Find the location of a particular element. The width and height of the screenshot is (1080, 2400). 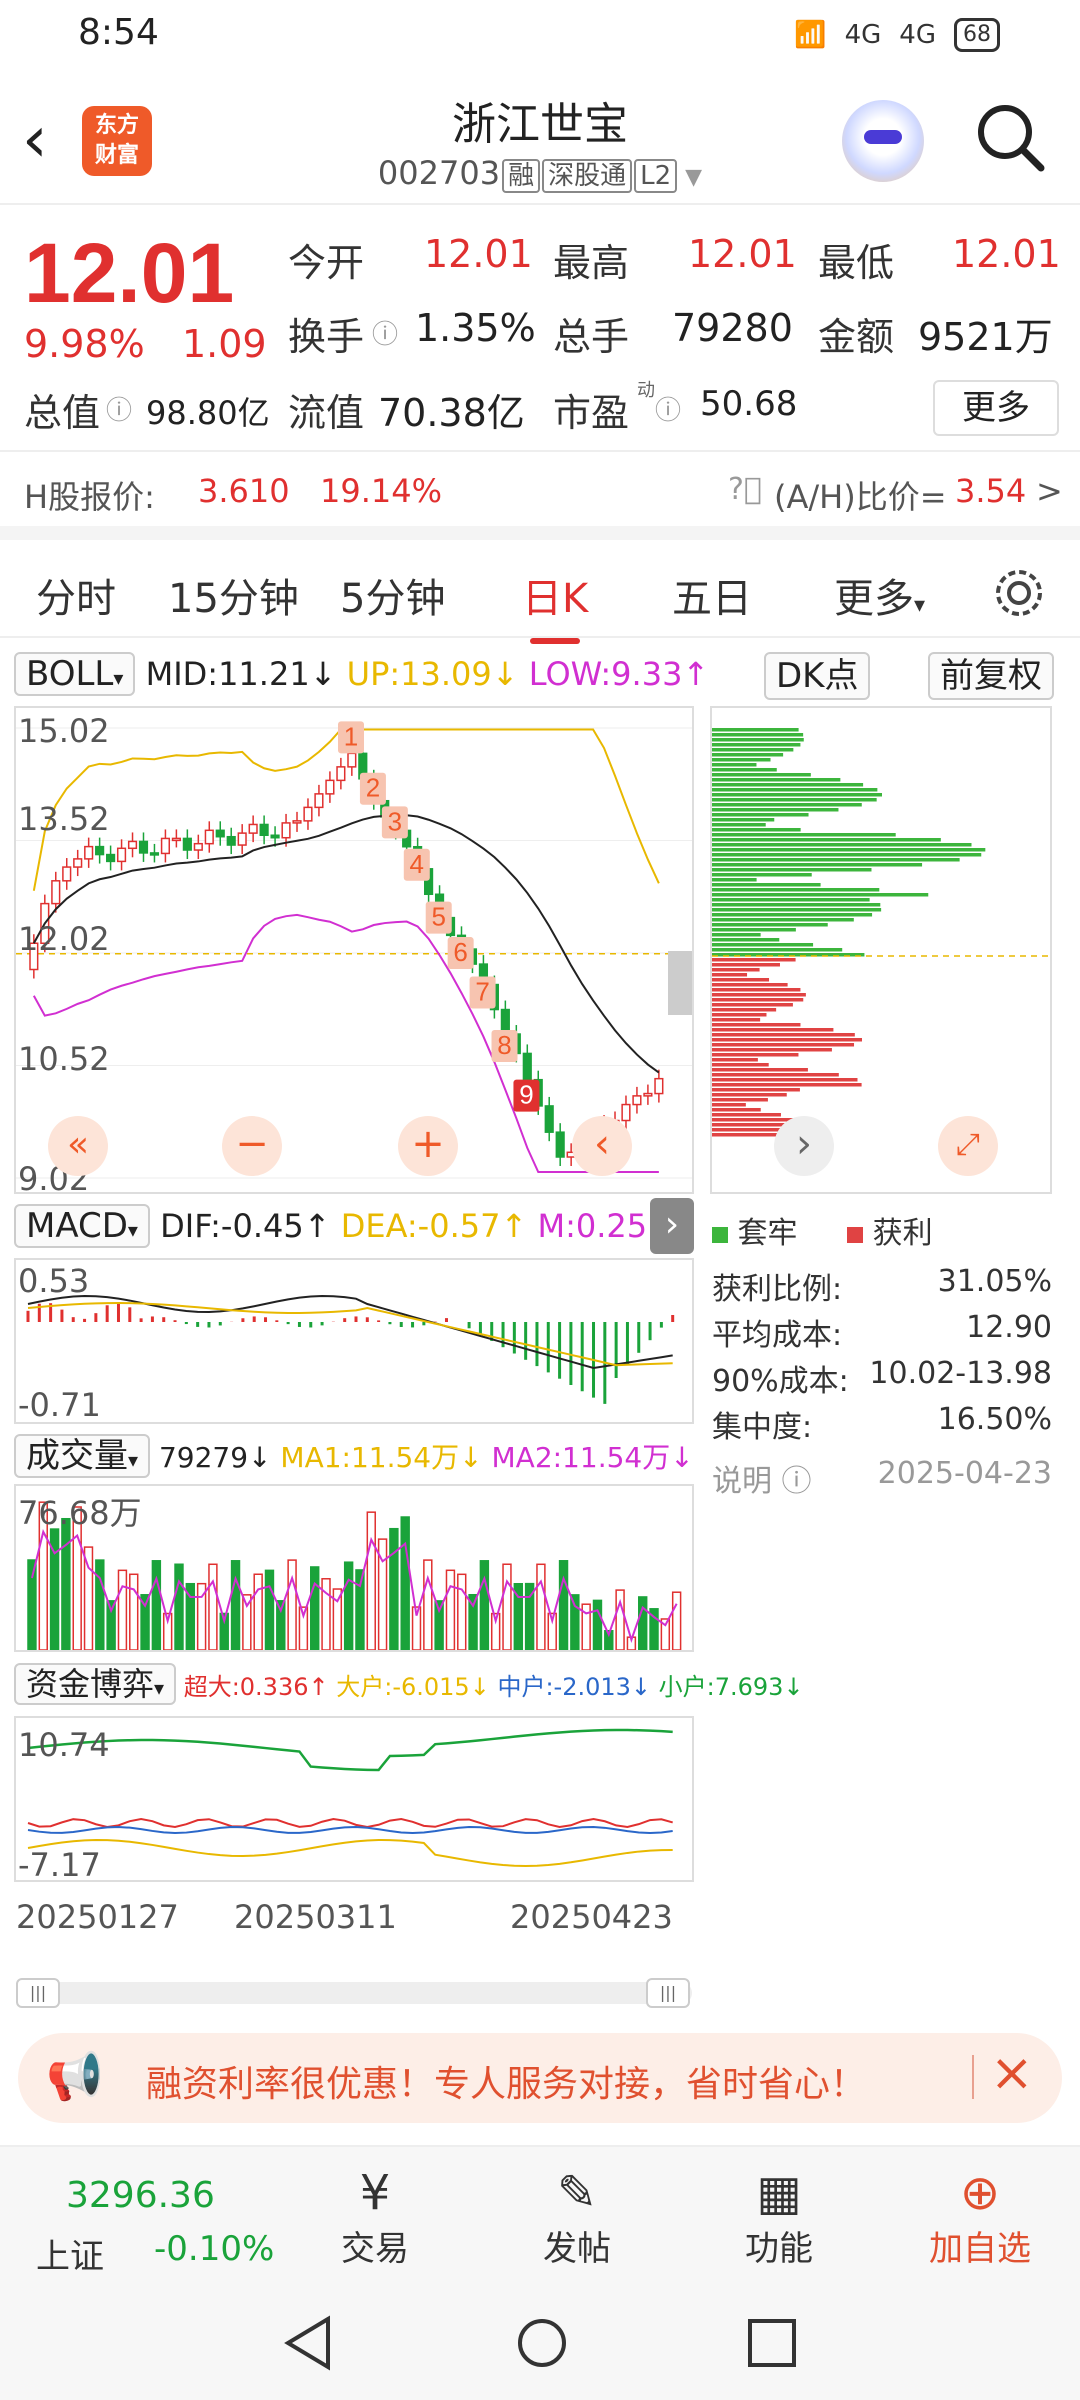

promo-banner: 📢 融资利率很优惠！专人服务对接，省时省心！ × is located at coordinates (540, 2078).